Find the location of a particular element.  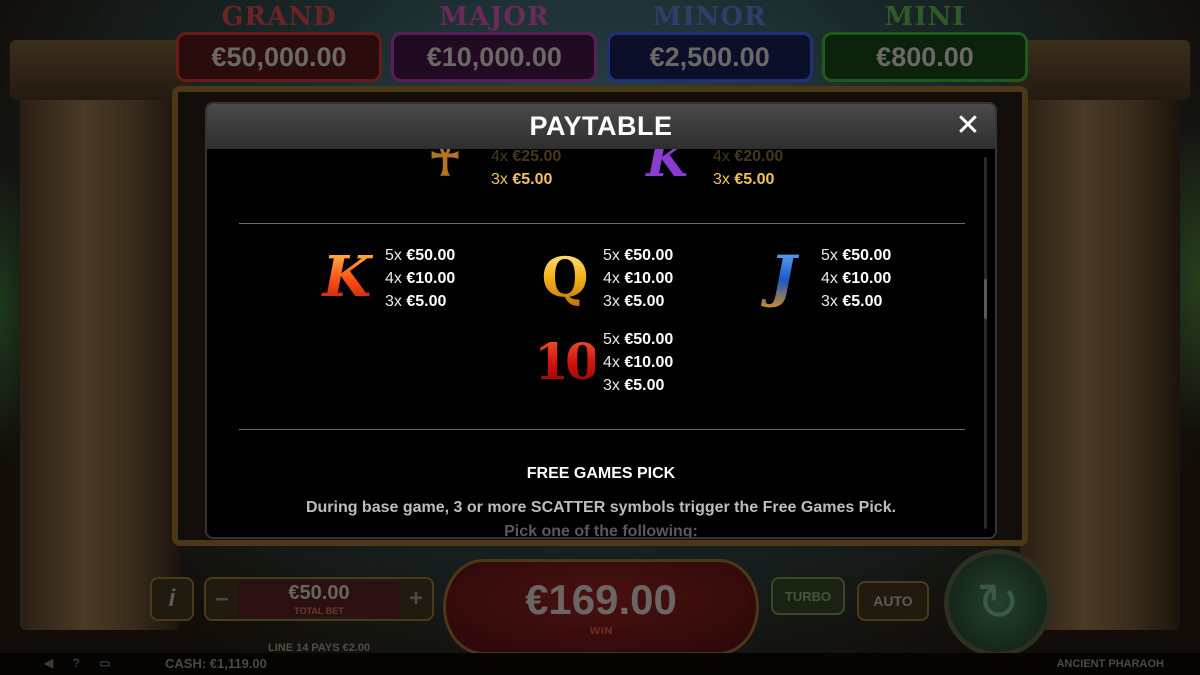

modal-title: PAYTABLE is located at coordinates (601, 126).